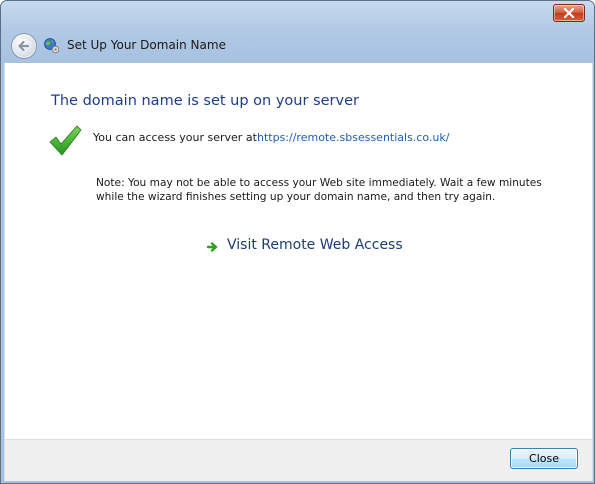 Image resolution: width=595 pixels, height=484 pixels. What do you see at coordinates (353, 137) in the screenshot?
I see `server-url-link: https://remote.sbsessentials.co.uk/` at bounding box center [353, 137].